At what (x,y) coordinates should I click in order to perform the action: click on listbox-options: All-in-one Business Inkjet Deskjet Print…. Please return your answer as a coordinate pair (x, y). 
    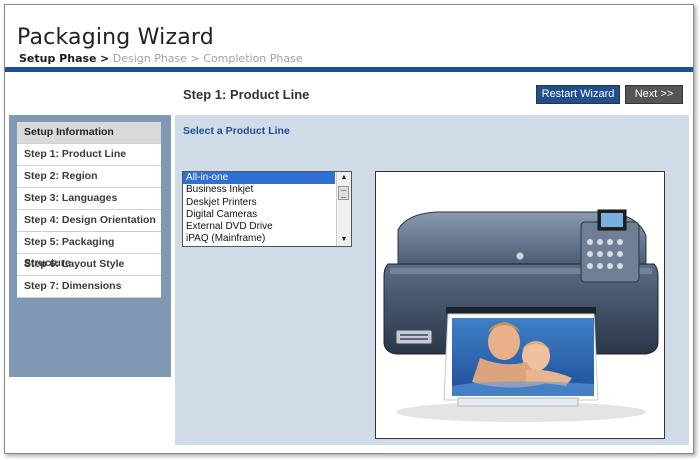
    Looking at the image, I should click on (259, 209).